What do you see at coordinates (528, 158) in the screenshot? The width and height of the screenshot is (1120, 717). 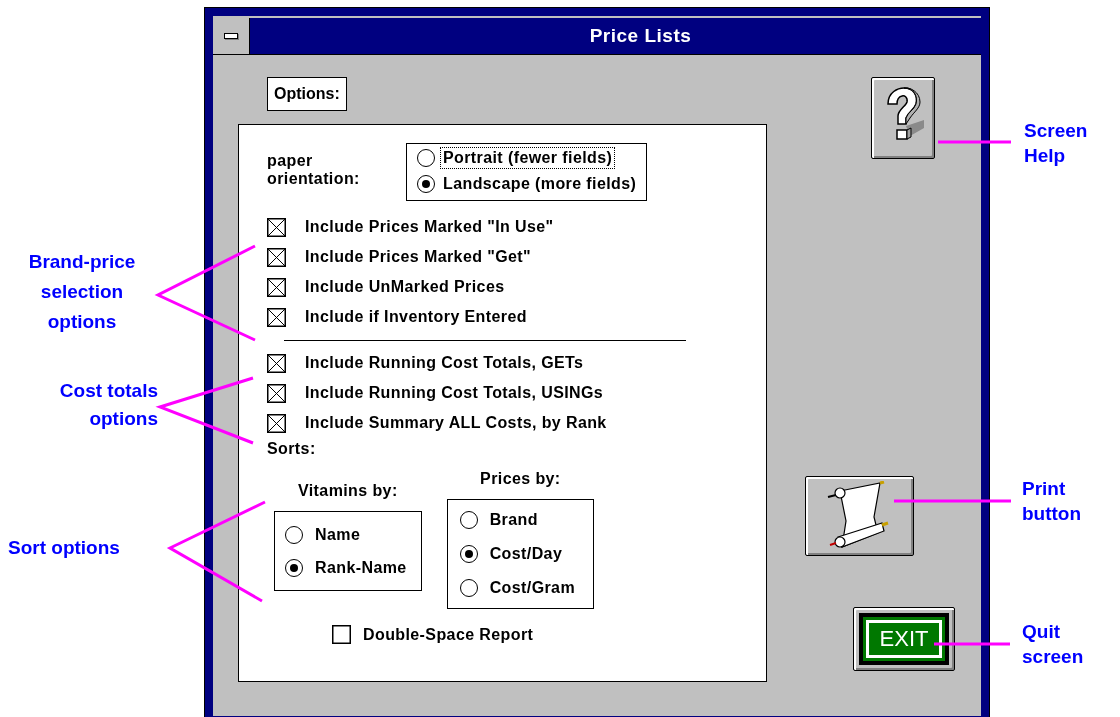 I see `option-label: Portrait (fewer fields)` at bounding box center [528, 158].